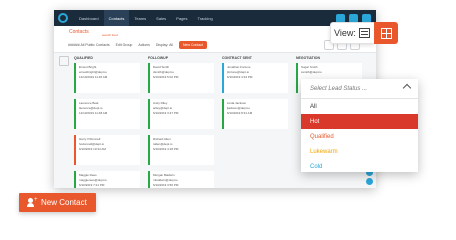 This screenshot has width=456, height=240. What do you see at coordinates (166, 77) in the screenshot?
I see `card-date: 6/10/2019 5:02 PM` at bounding box center [166, 77].